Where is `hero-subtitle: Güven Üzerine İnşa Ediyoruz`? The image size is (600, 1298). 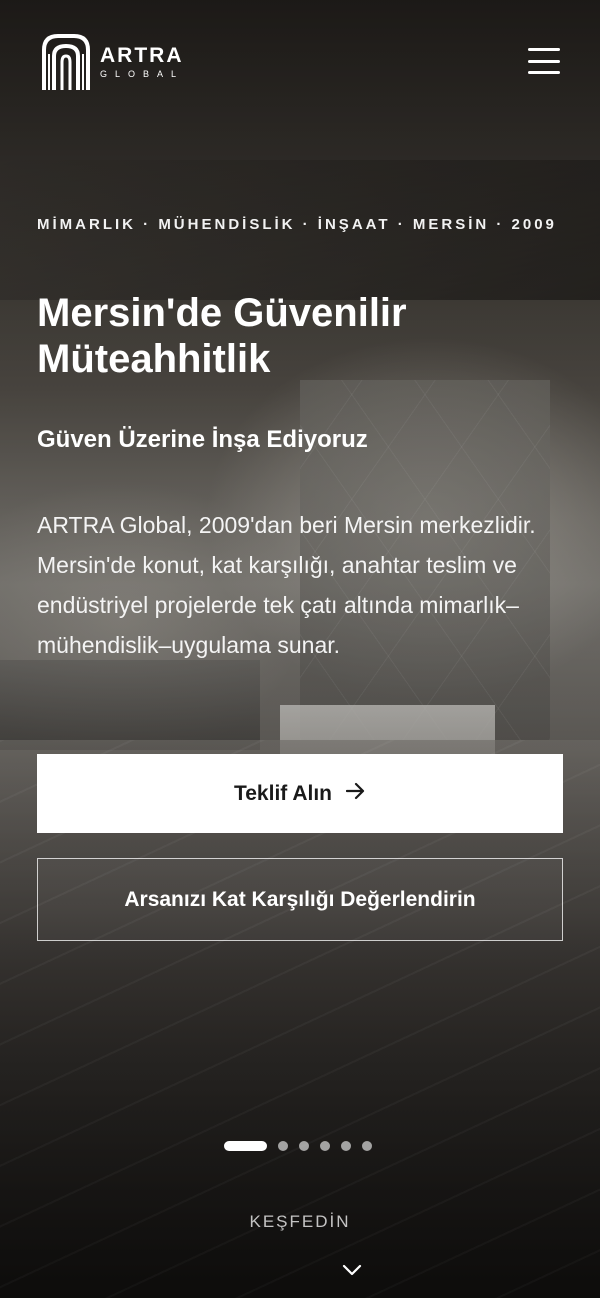 hero-subtitle: Güven Üzerine İnşa Ediyoruz is located at coordinates (202, 439).